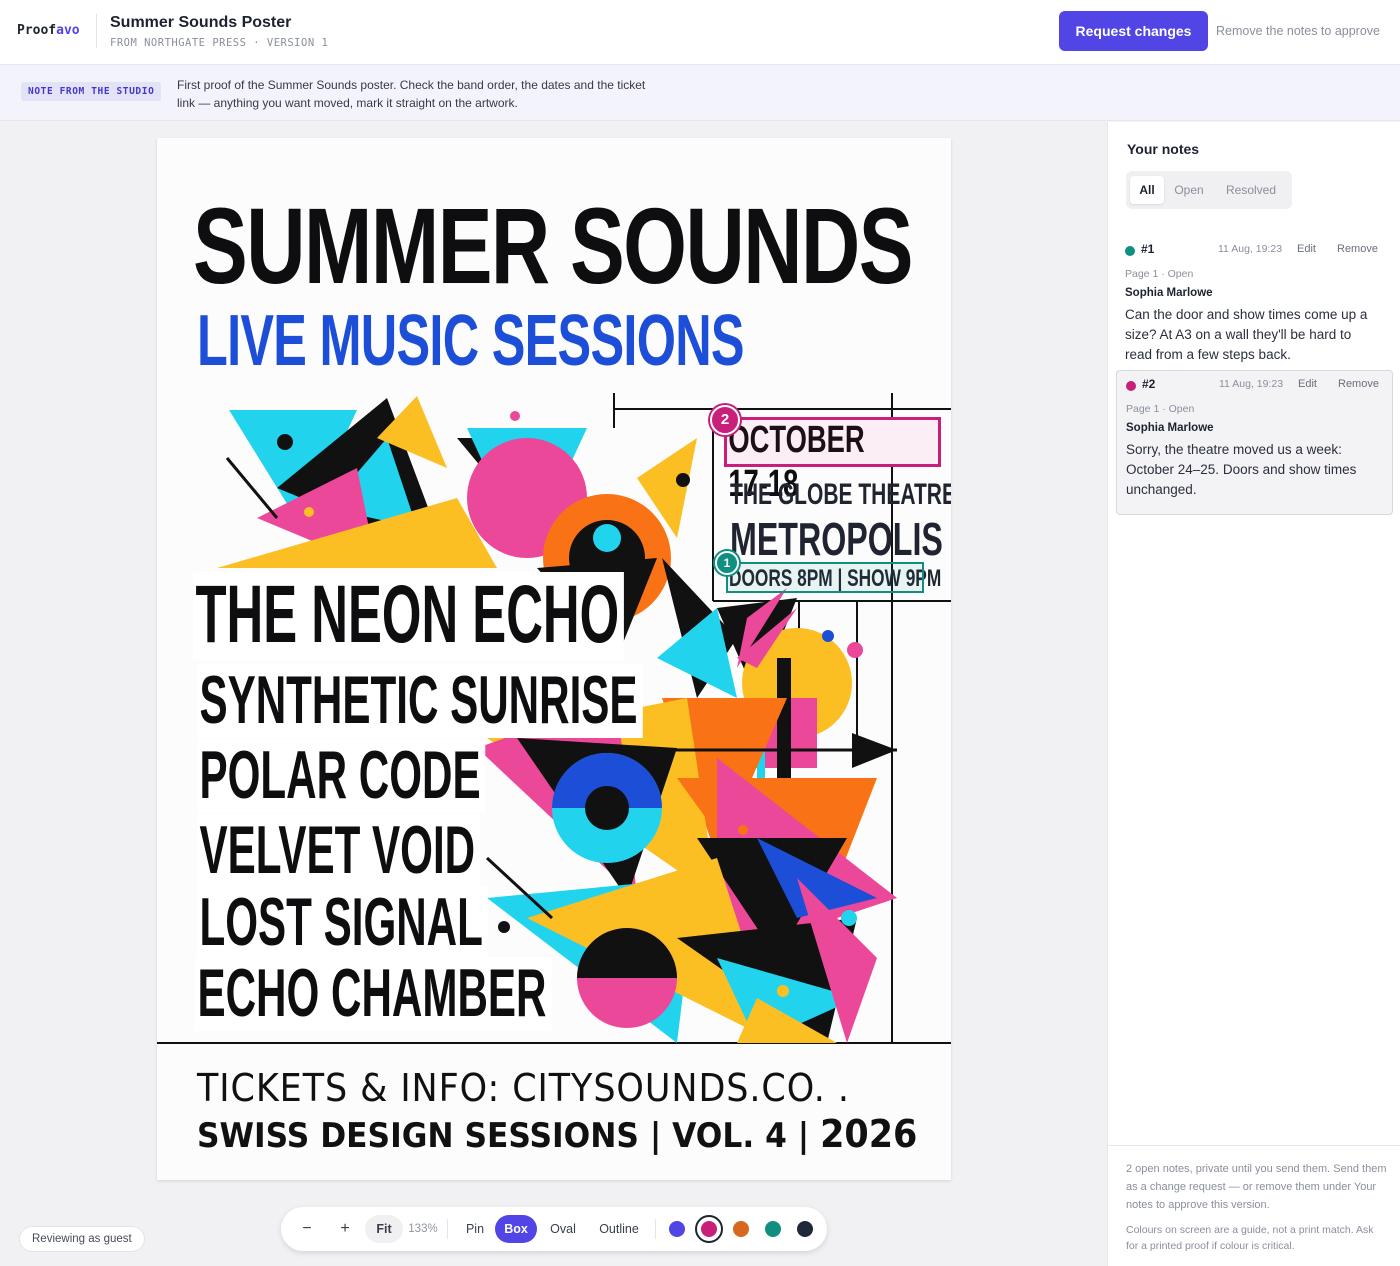 The image size is (1400, 1266). What do you see at coordinates (516, 1229) in the screenshot?
I see `box-tool-button: Box` at bounding box center [516, 1229].